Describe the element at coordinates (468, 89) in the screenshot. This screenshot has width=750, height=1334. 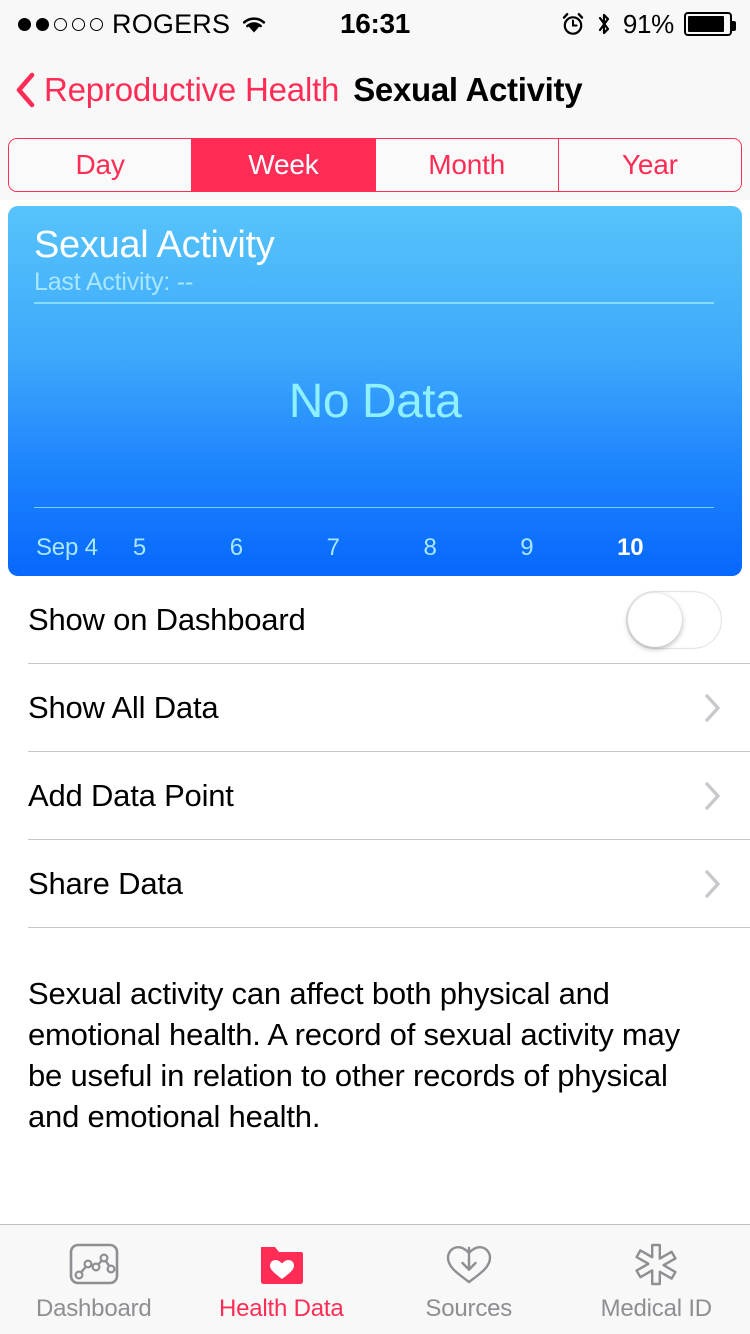
I see `page-title: Sexual Activity` at that location.